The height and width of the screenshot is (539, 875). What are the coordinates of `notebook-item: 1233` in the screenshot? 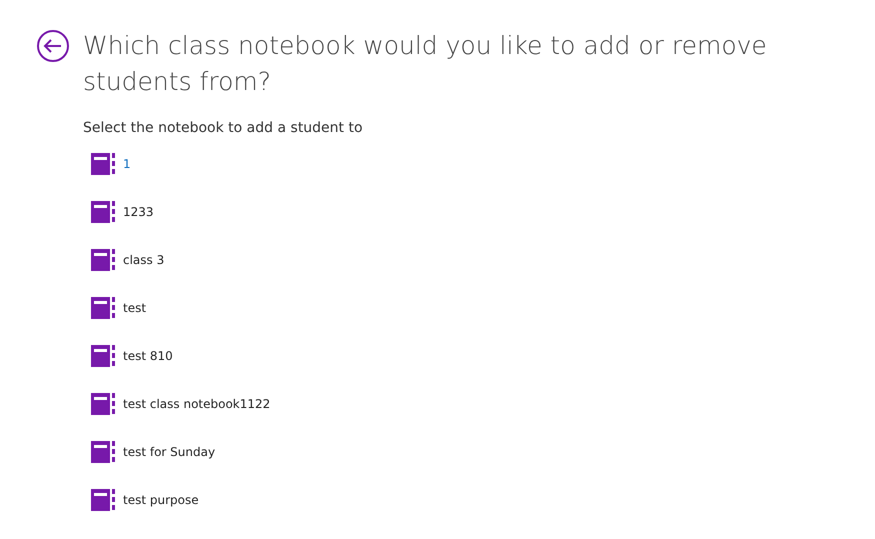 It's located at (122, 212).